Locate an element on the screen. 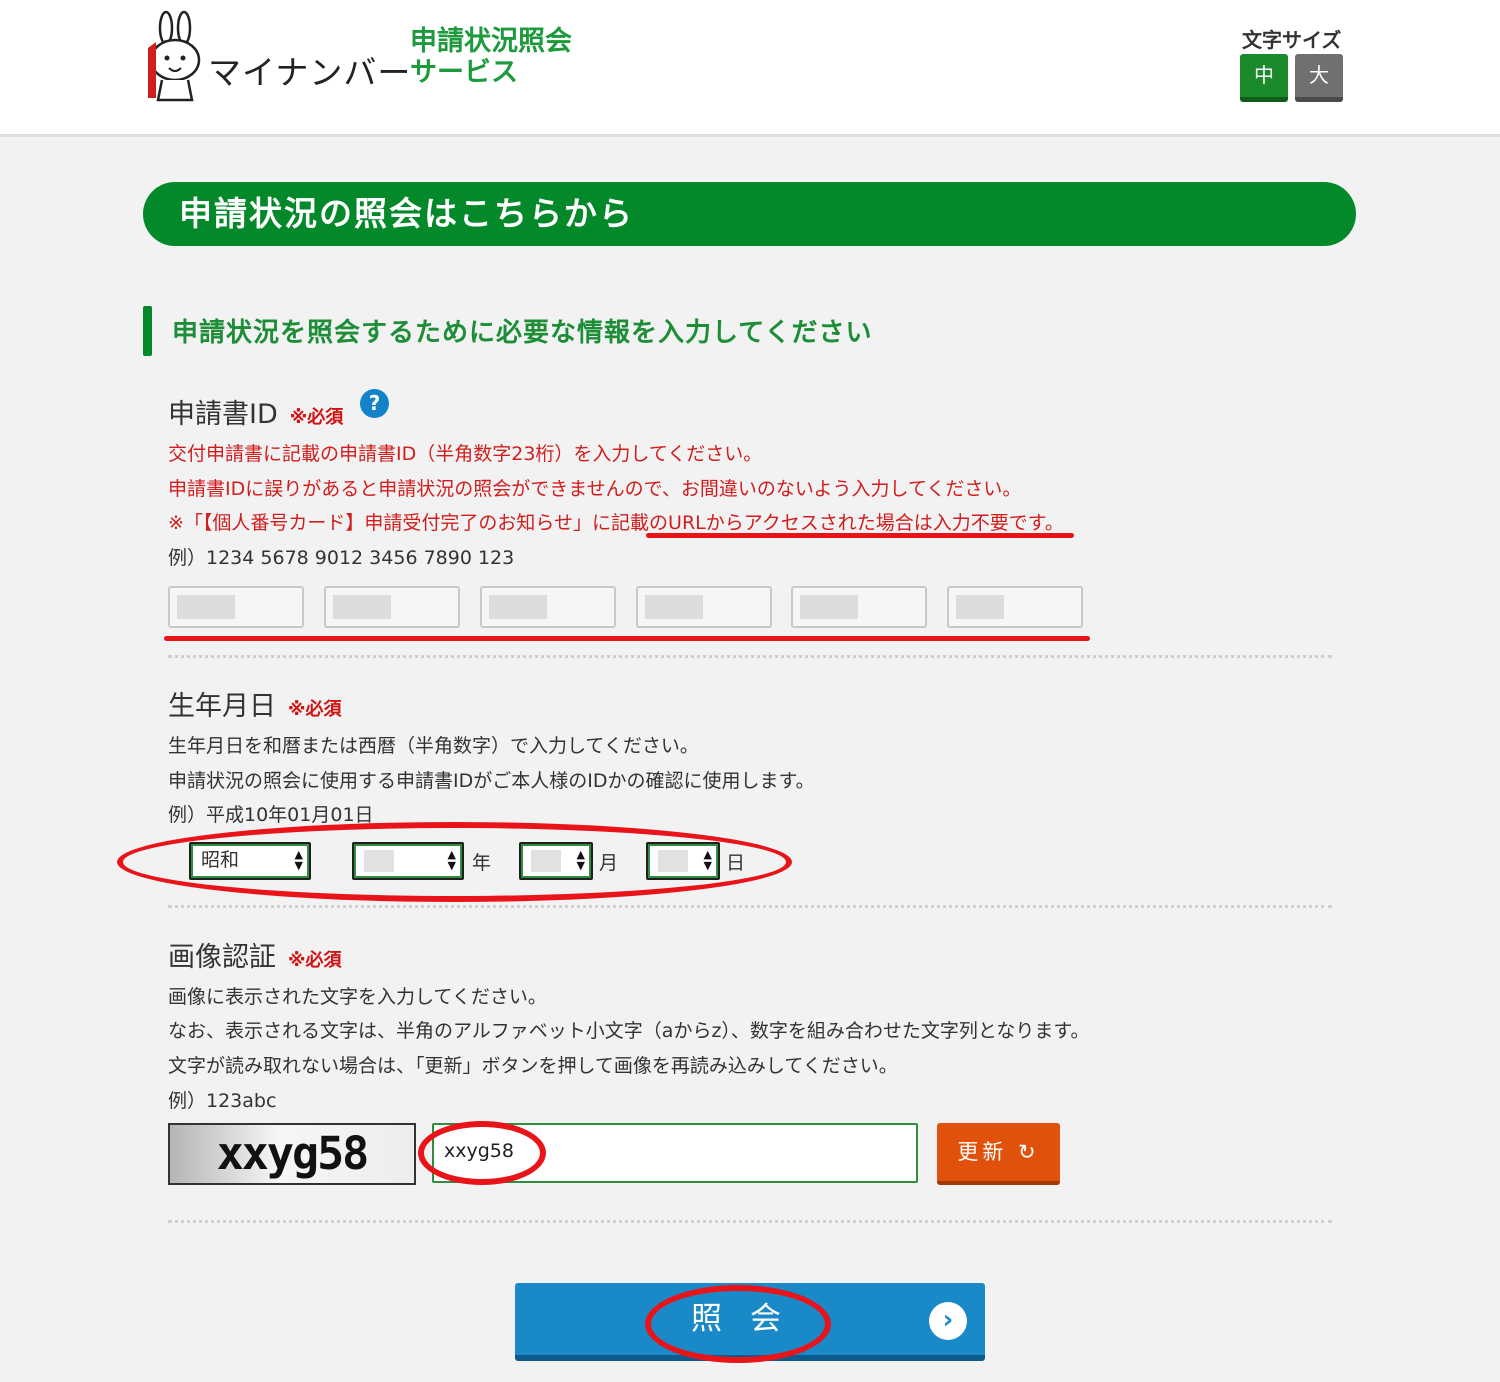 The width and height of the screenshot is (1500, 1382). captcha-input: xxyg58 is located at coordinates (675, 1153).